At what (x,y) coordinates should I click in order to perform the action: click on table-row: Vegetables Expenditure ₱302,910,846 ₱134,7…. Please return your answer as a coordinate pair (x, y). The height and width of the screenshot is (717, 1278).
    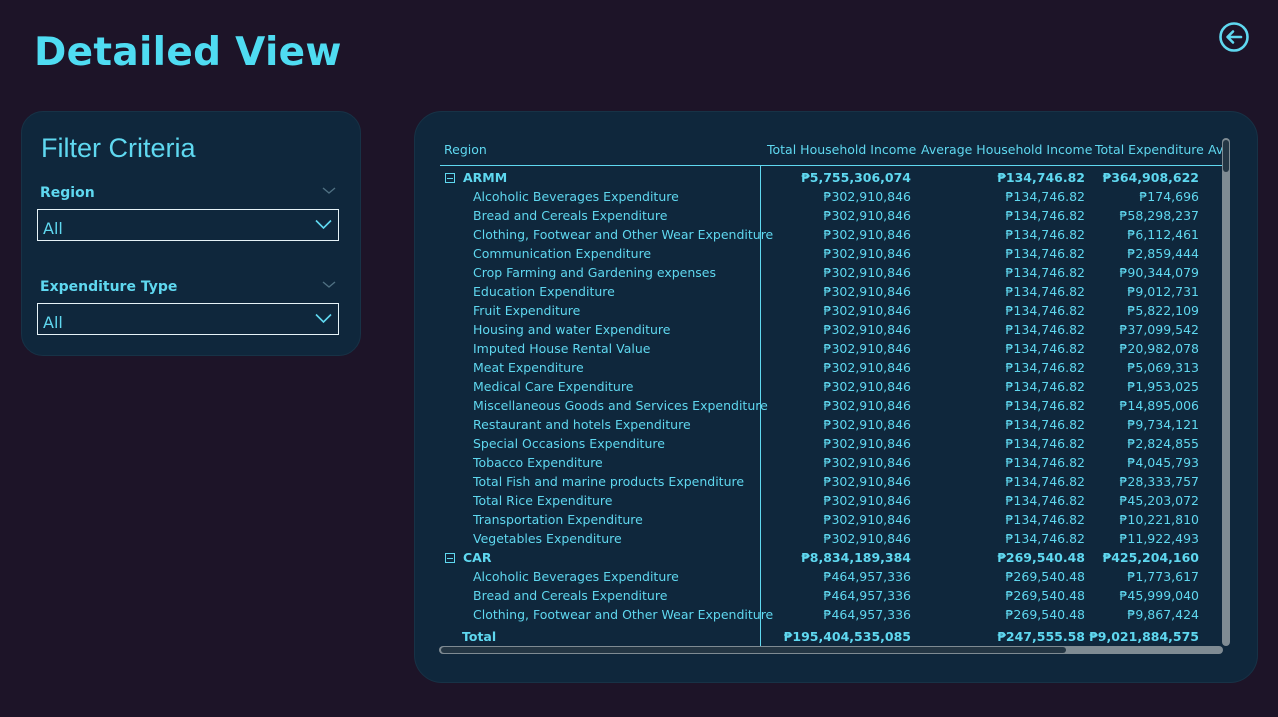
    Looking at the image, I should click on (831, 538).